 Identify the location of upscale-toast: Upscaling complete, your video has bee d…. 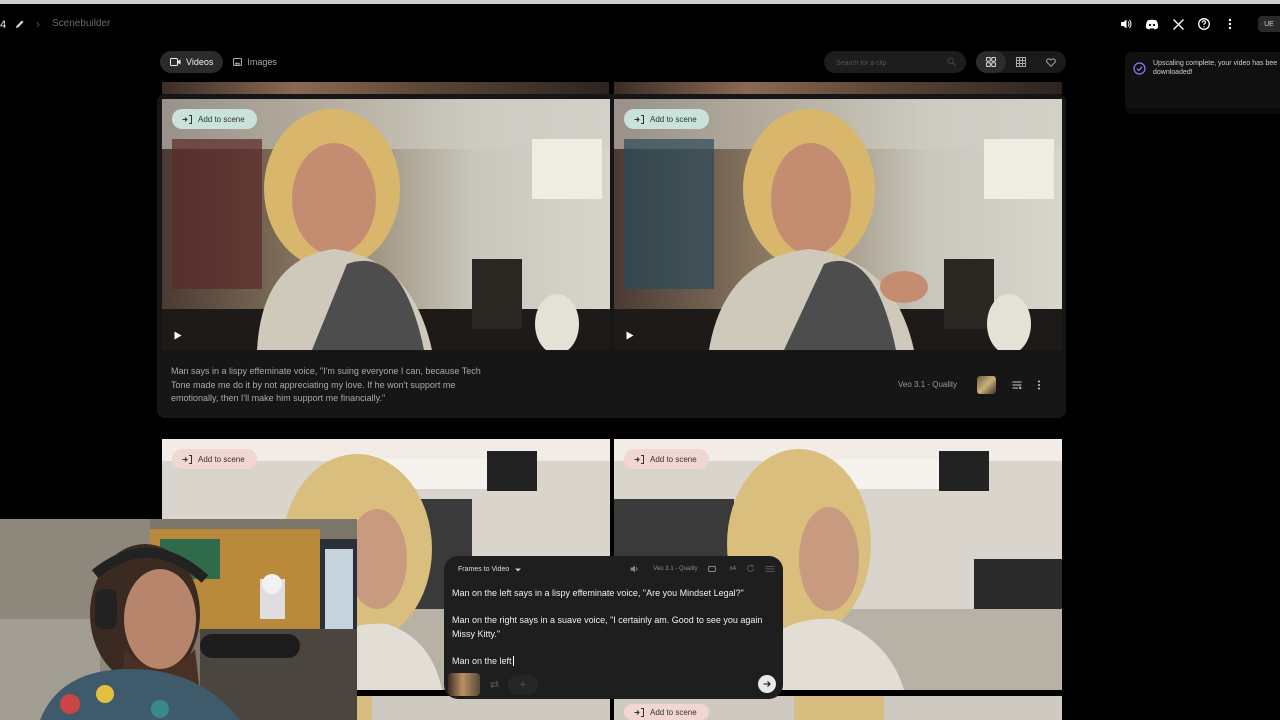
(1202, 80).